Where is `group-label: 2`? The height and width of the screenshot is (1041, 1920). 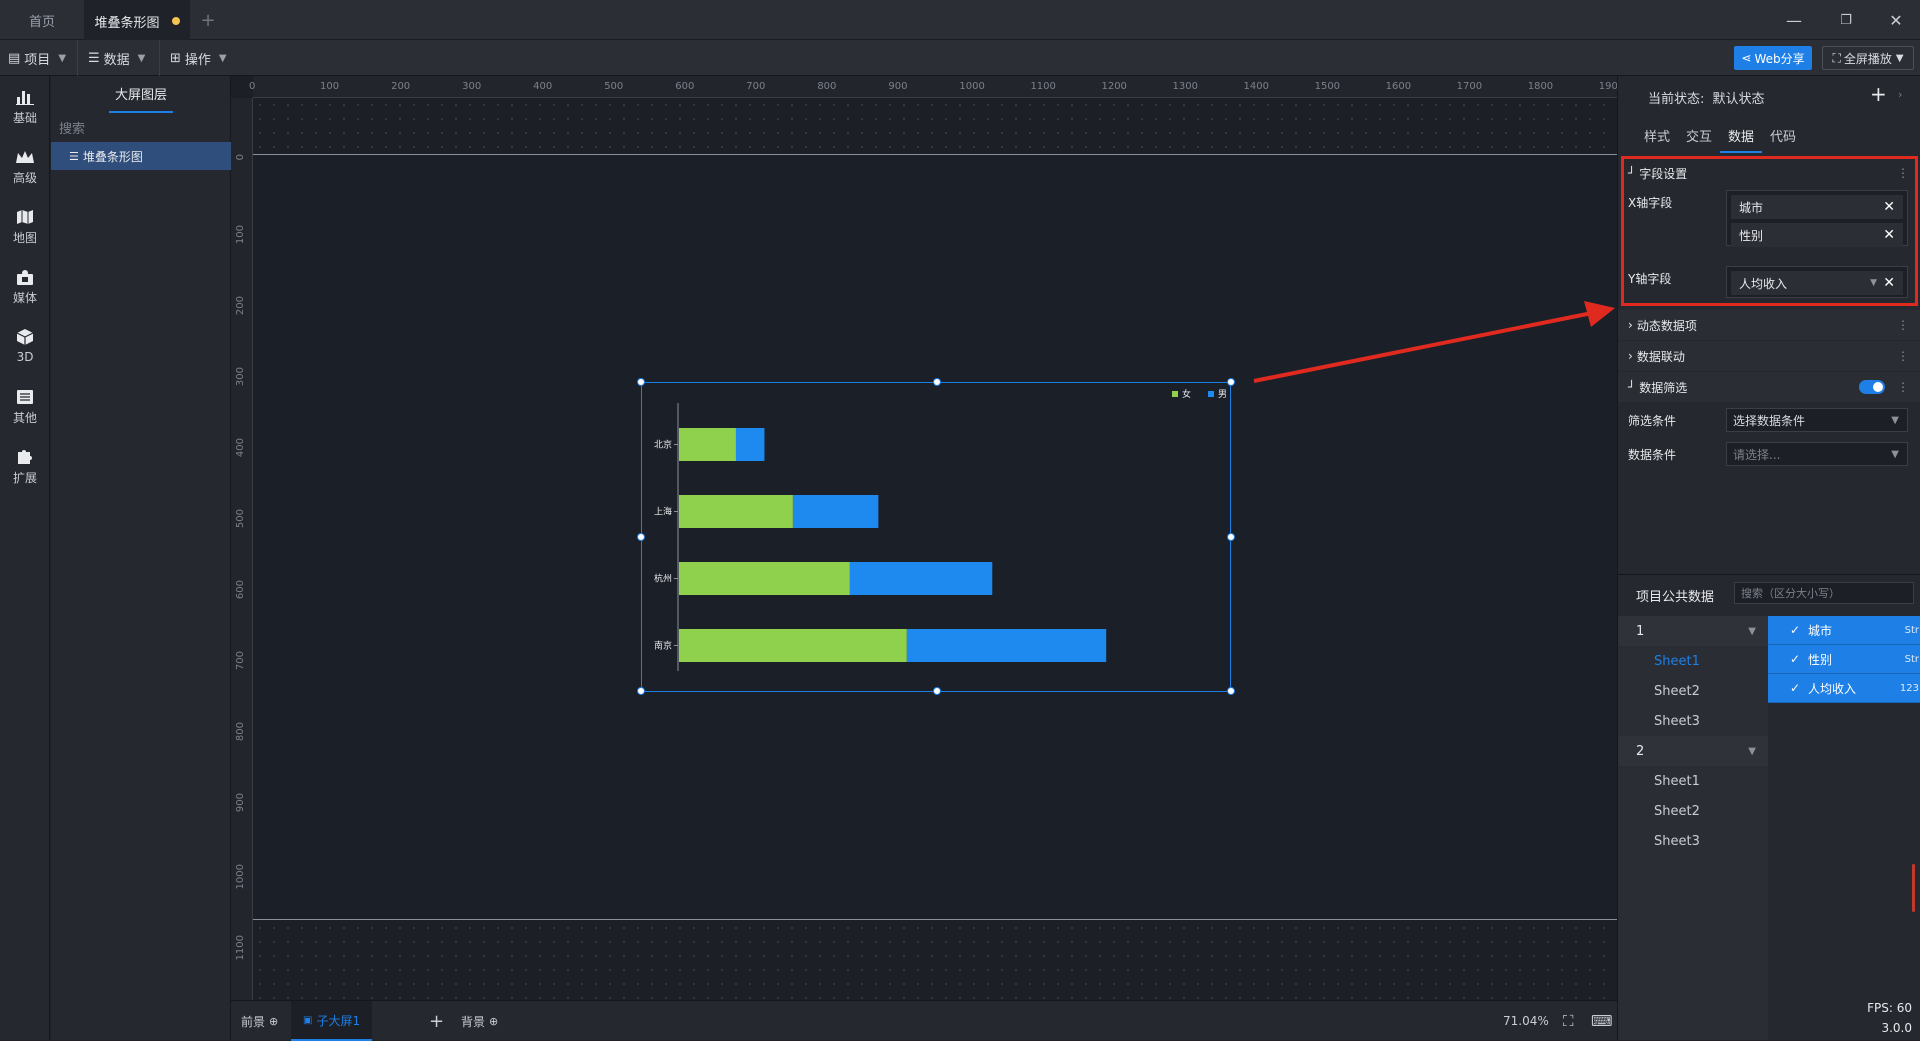 group-label: 2 is located at coordinates (1640, 751).